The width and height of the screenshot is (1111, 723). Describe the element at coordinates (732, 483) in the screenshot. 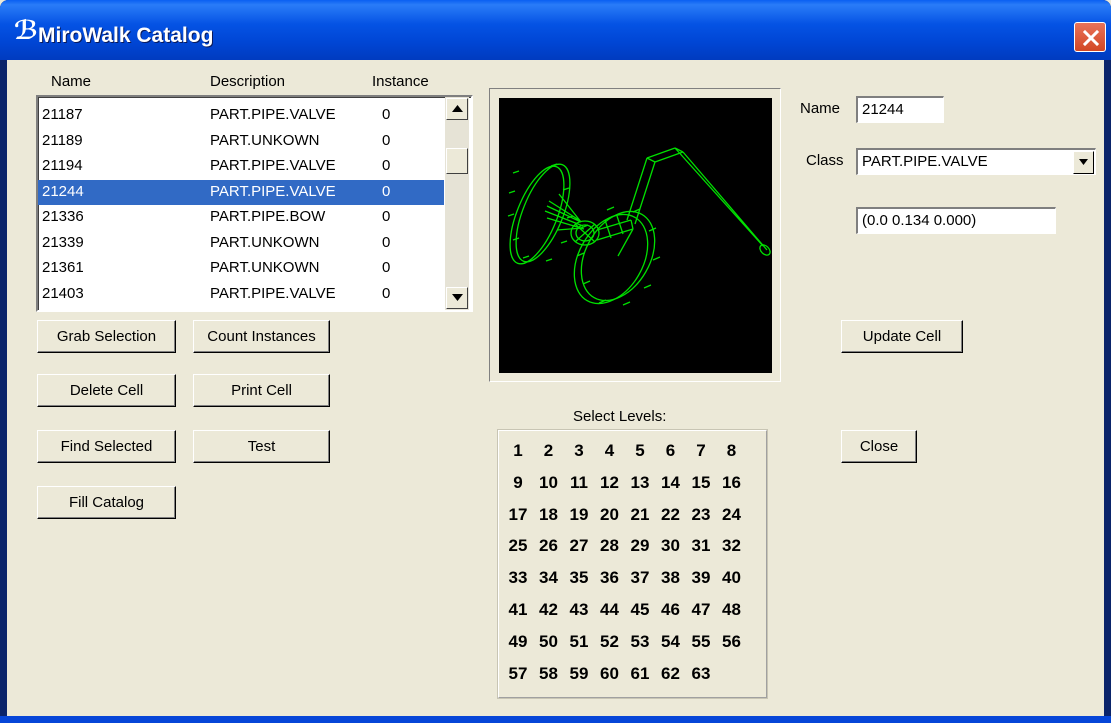

I see `level-16-toggle: 16` at that location.